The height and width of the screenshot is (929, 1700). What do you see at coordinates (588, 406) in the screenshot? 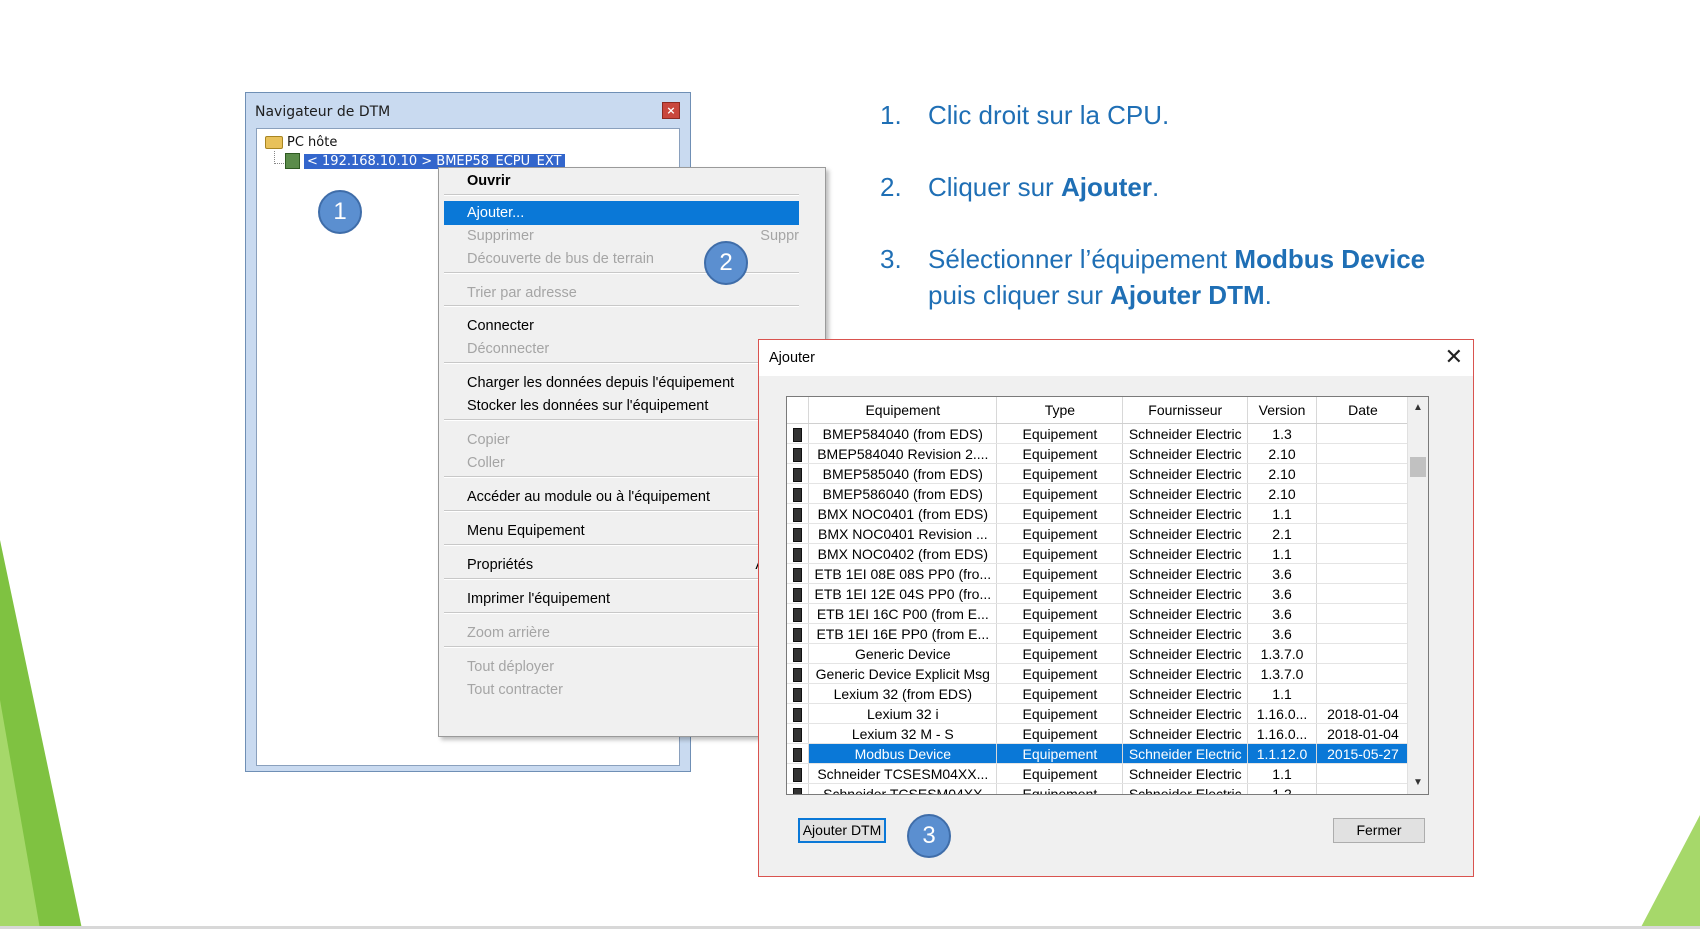
I see `menu-item-label: Stocker les données sur l'équipement` at bounding box center [588, 406].